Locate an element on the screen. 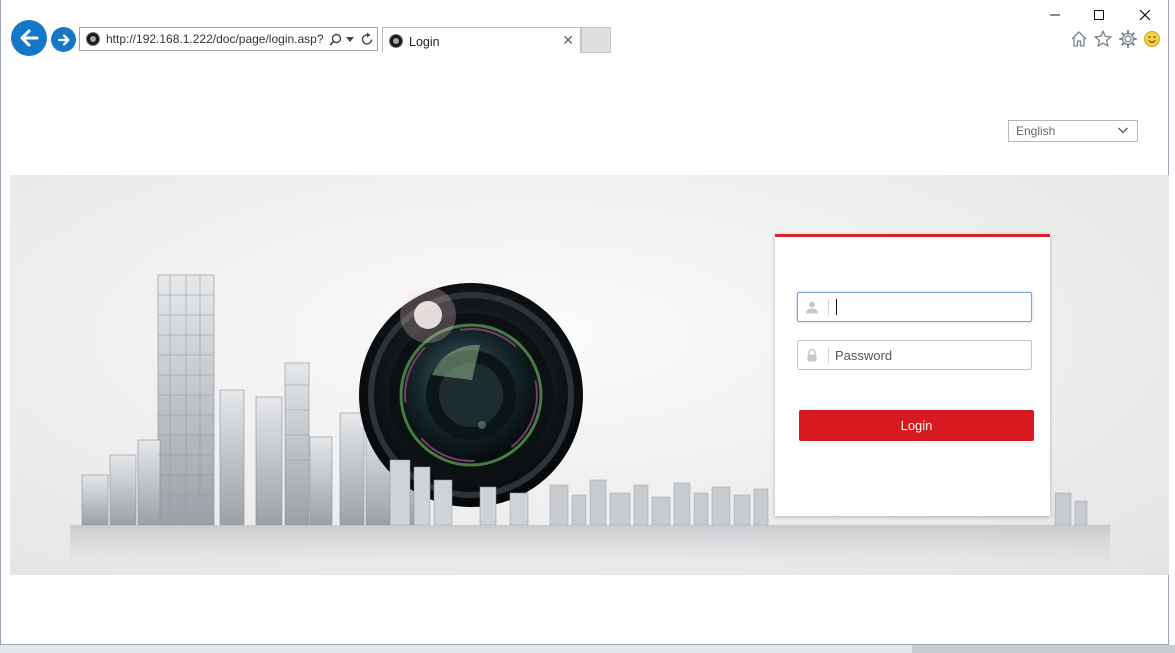 Image resolution: width=1175 pixels, height=653 pixels. language-select: English is located at coordinates (1073, 131).